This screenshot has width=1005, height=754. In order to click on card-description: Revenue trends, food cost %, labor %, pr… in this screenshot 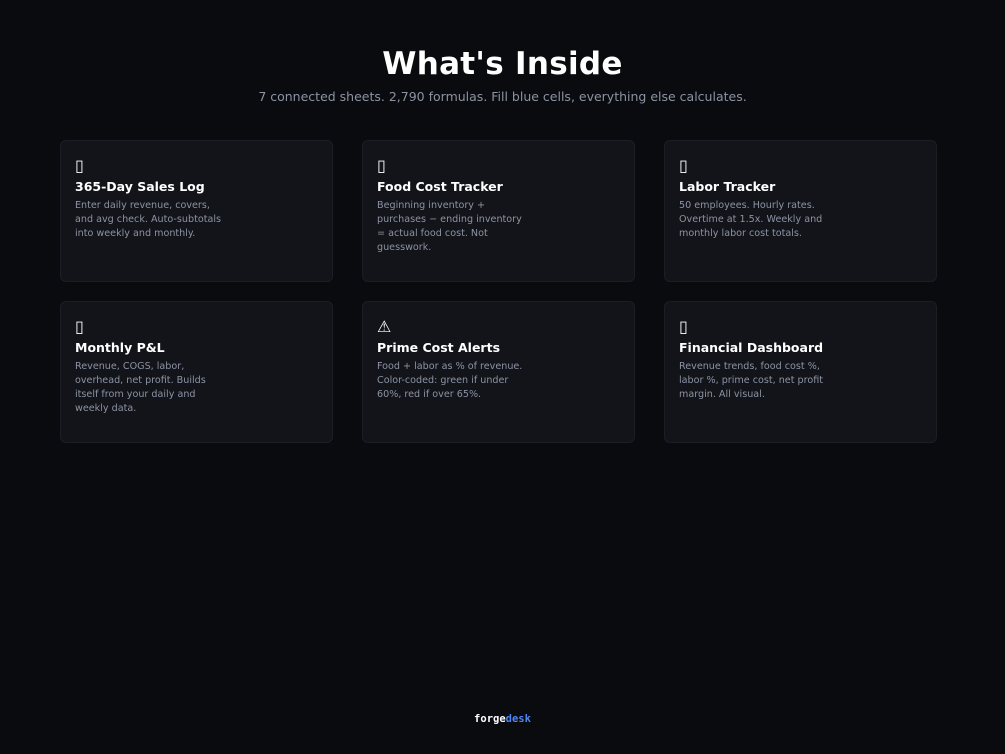, I will do `click(751, 380)`.